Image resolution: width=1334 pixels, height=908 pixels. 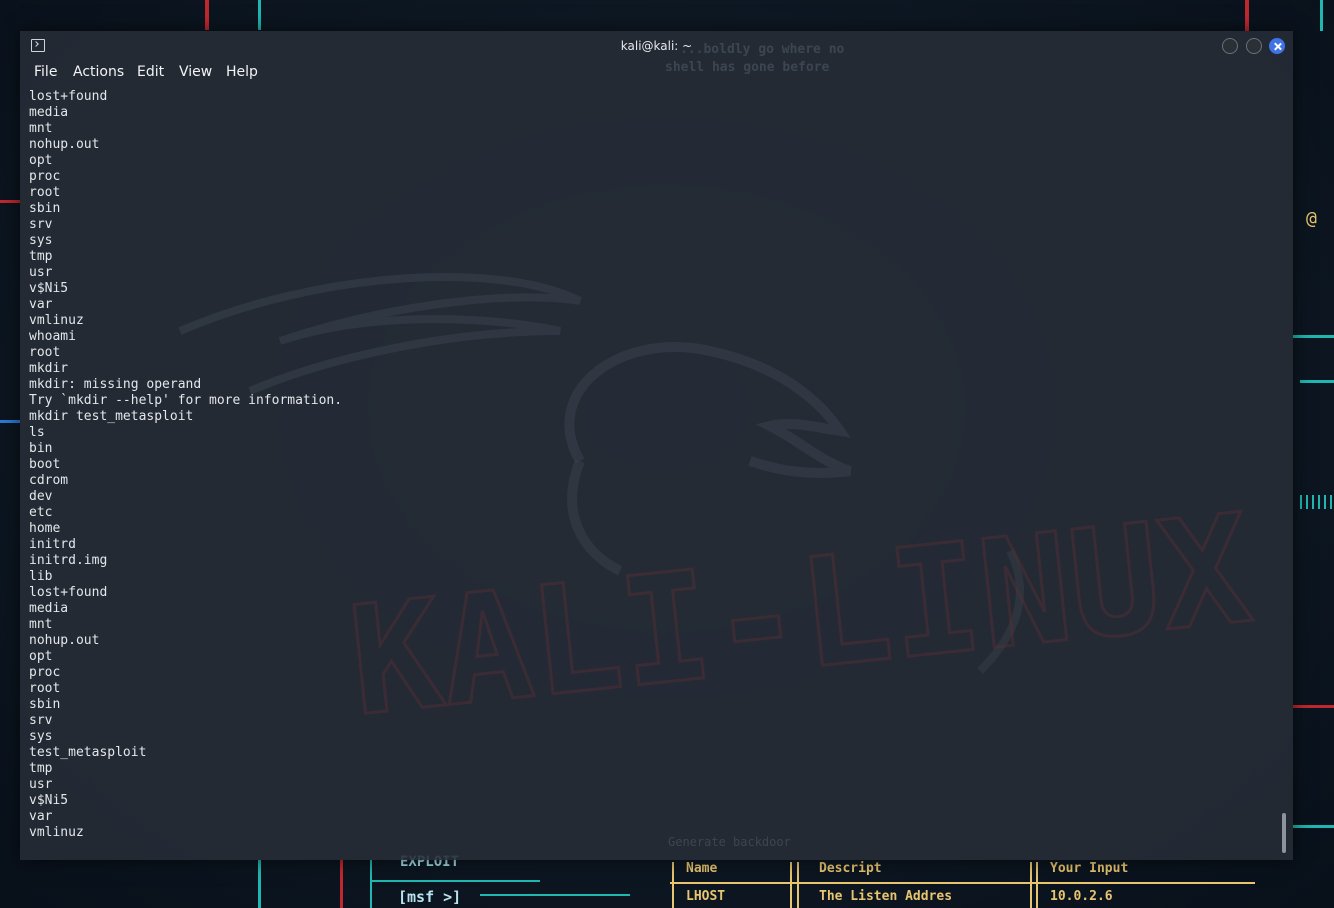 What do you see at coordinates (52, 544) in the screenshot?
I see `terminal-line: initrd` at bounding box center [52, 544].